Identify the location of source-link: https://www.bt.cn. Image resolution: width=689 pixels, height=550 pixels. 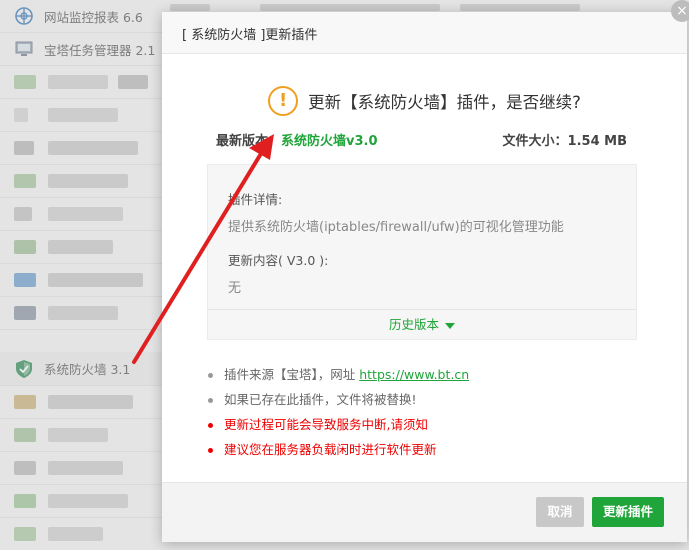
(414, 374).